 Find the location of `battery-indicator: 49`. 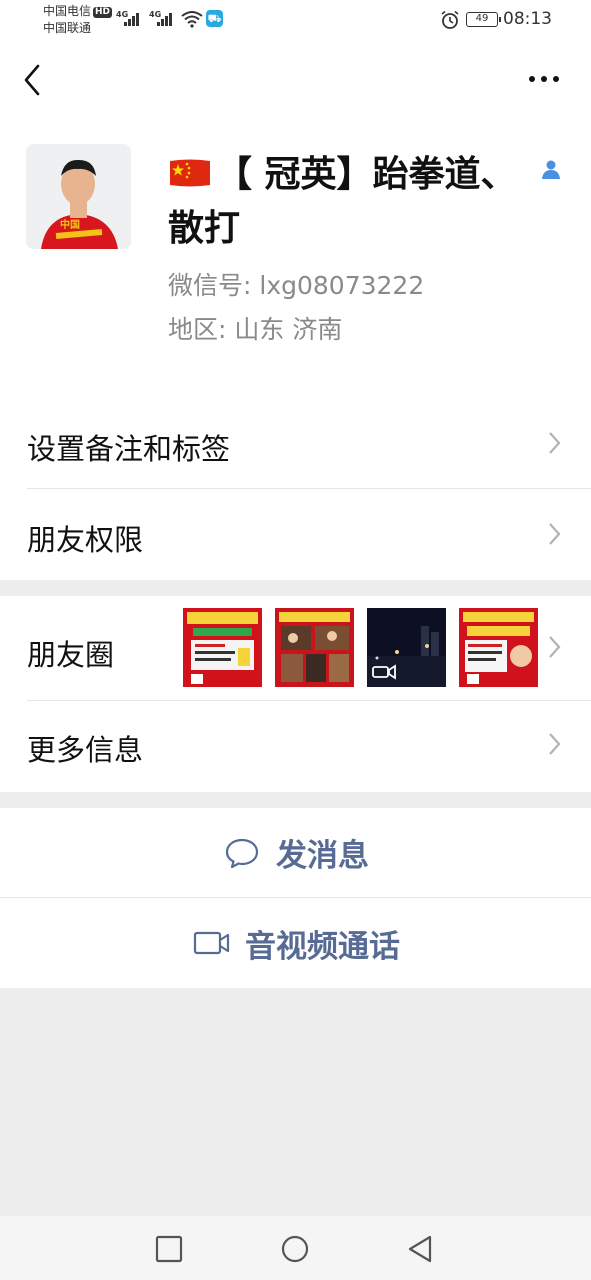

battery-indicator: 49 is located at coordinates (483, 19).